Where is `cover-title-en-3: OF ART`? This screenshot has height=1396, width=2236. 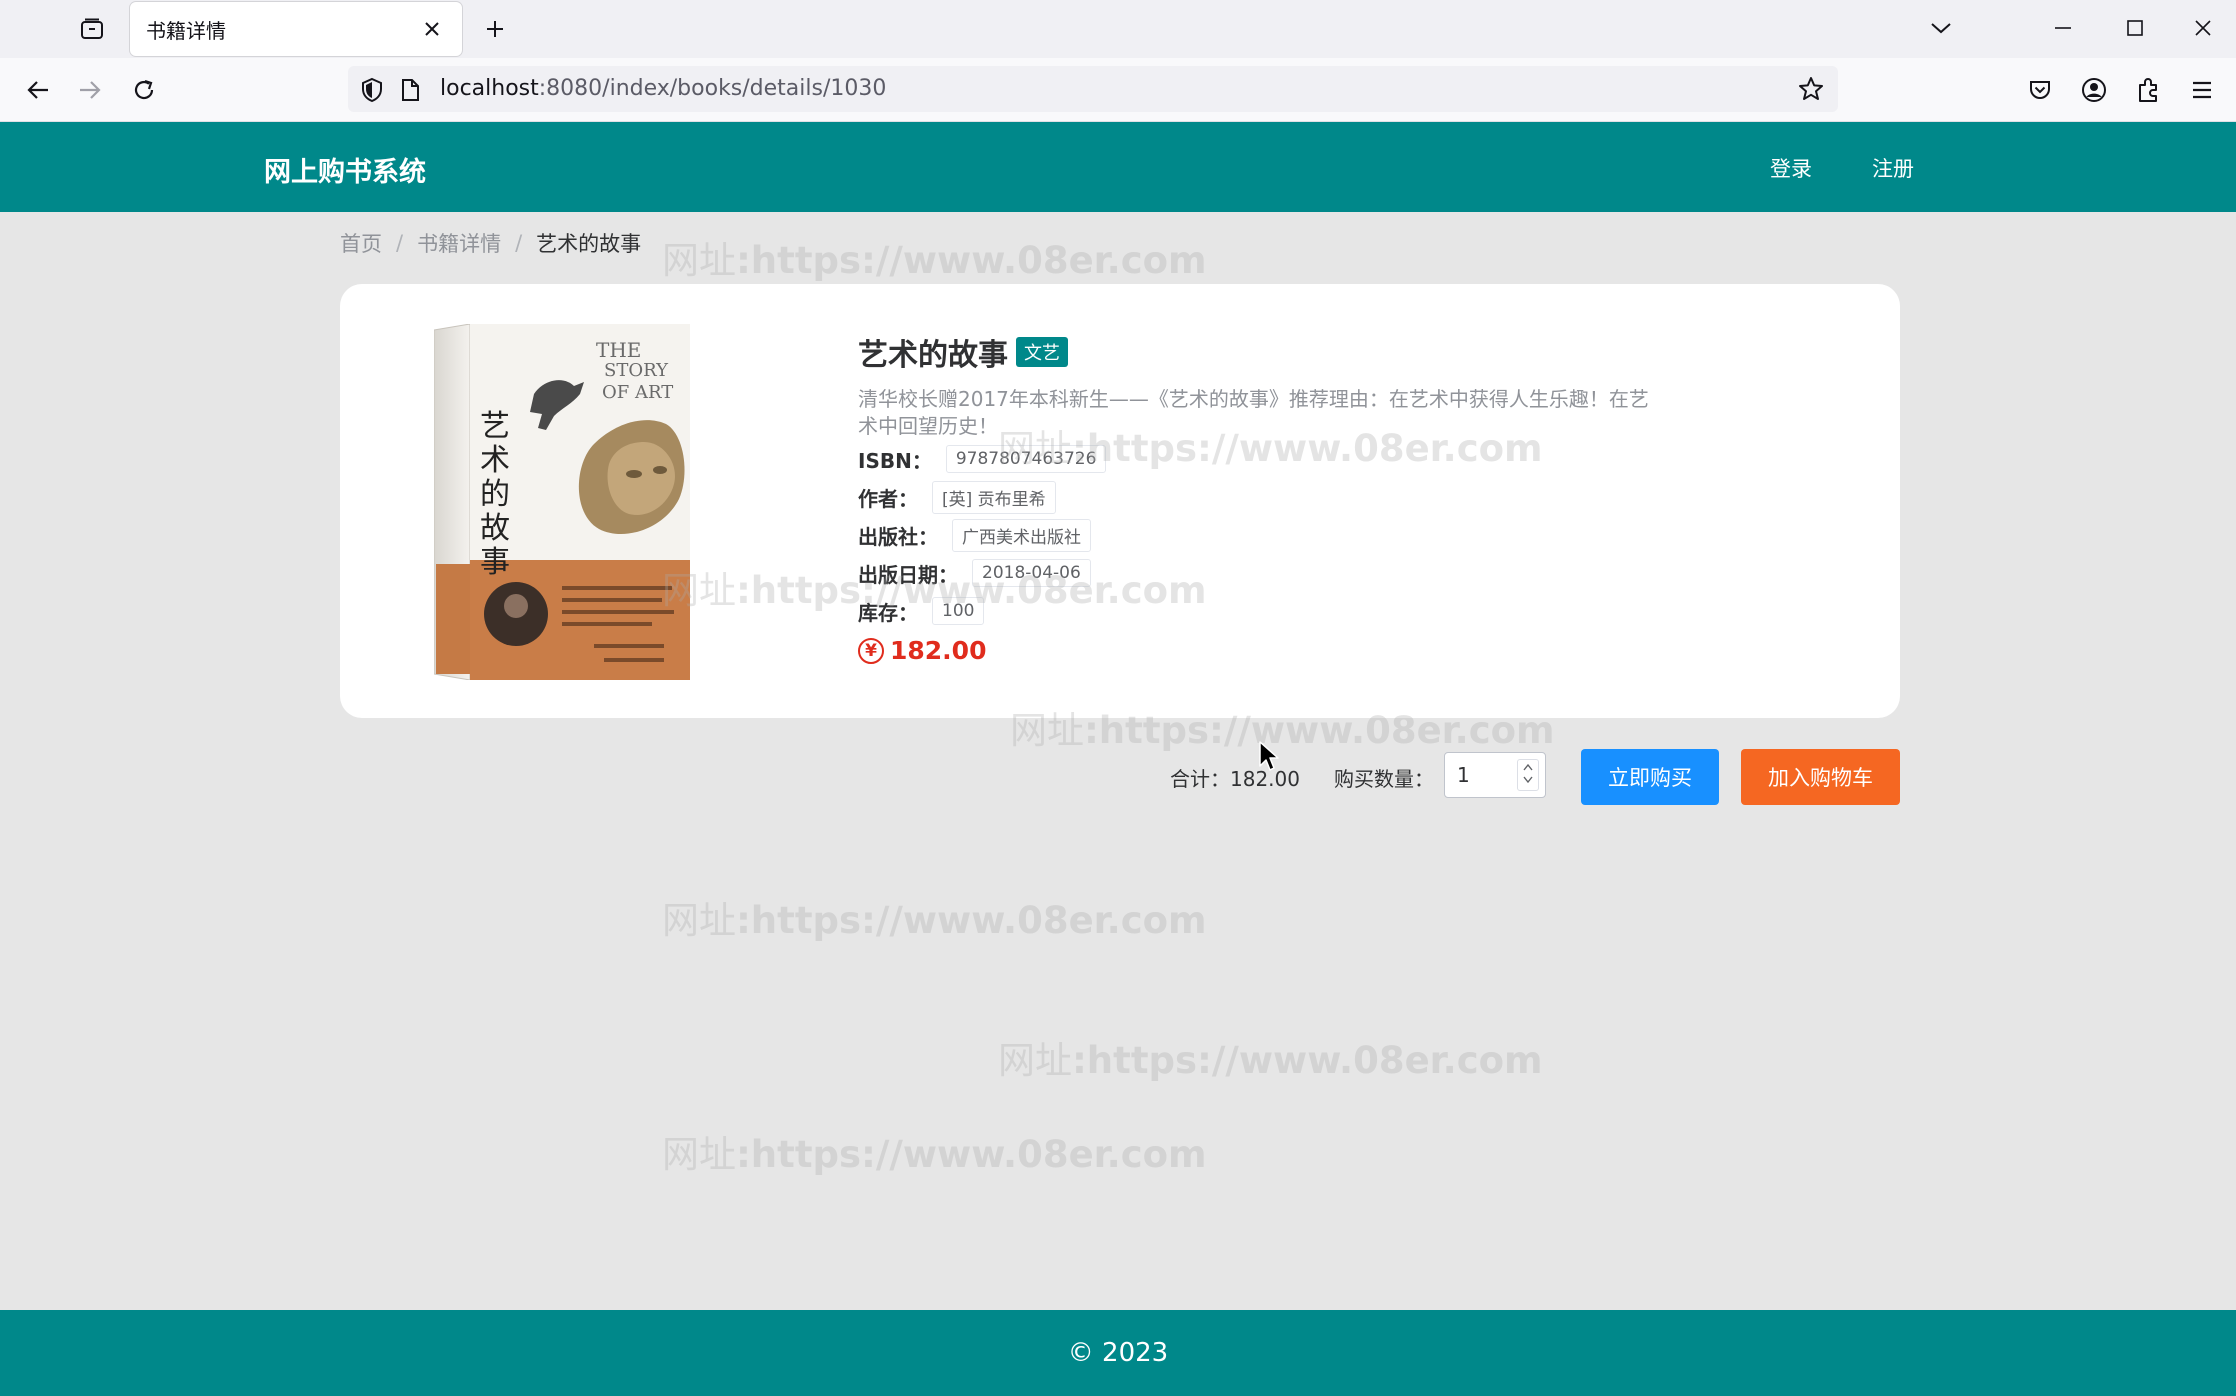
cover-title-en-3: OF ART is located at coordinates (638, 392).